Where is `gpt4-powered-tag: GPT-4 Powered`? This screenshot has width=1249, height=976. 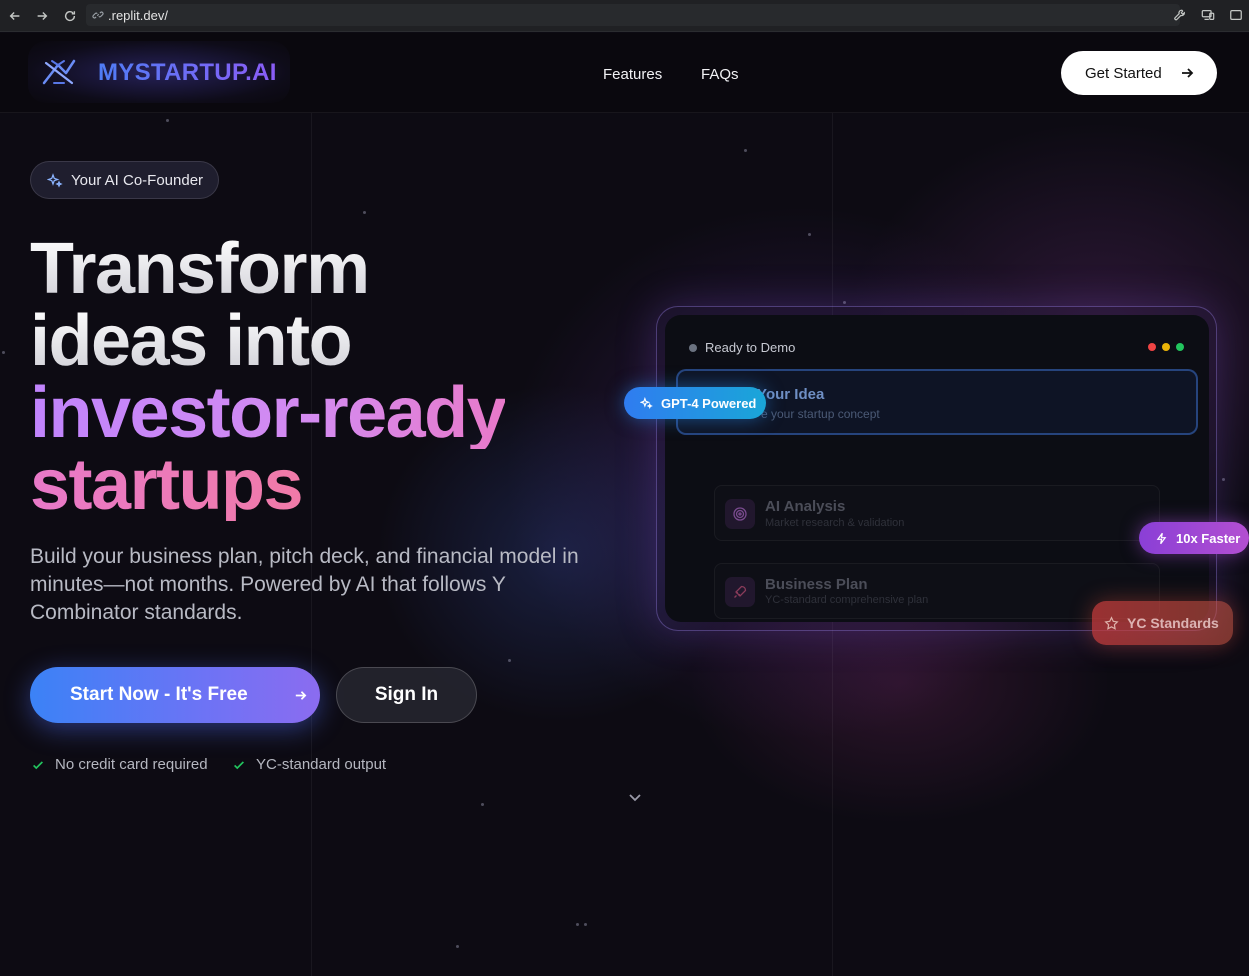 gpt4-powered-tag: GPT-4 Powered is located at coordinates (695, 403).